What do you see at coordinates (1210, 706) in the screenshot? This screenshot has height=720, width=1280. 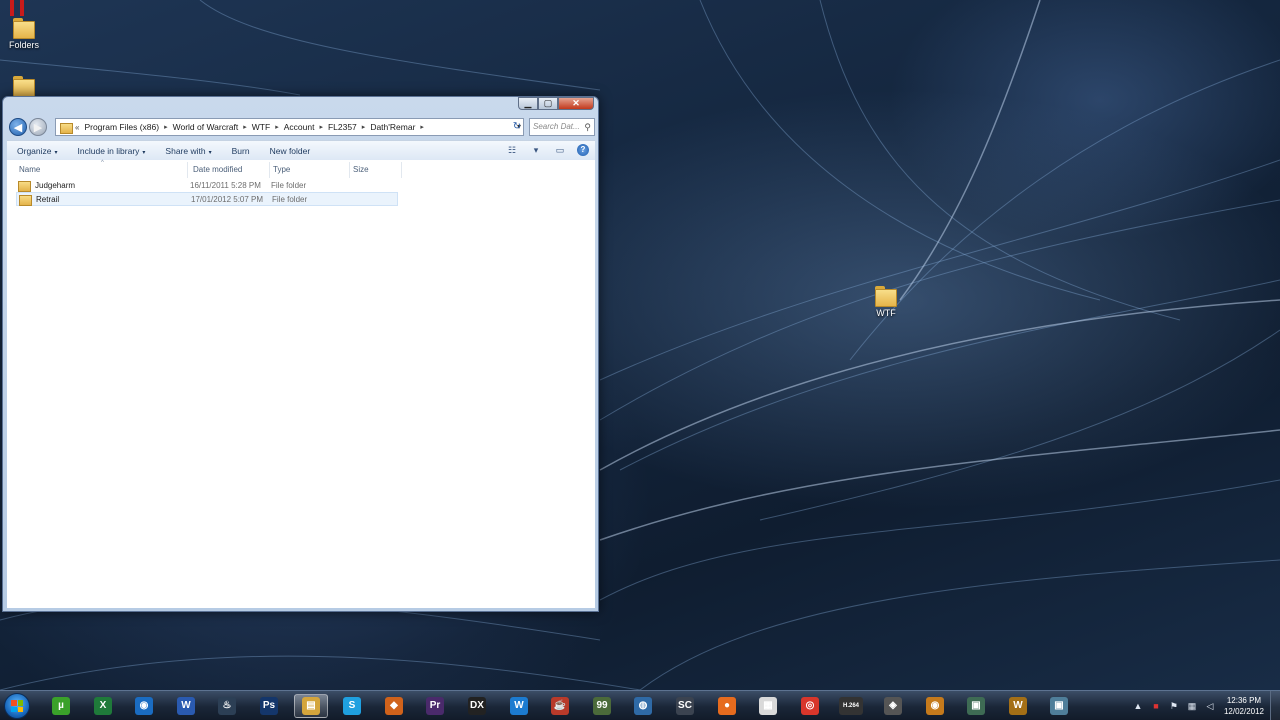 I see `volume-icon: ◁` at bounding box center [1210, 706].